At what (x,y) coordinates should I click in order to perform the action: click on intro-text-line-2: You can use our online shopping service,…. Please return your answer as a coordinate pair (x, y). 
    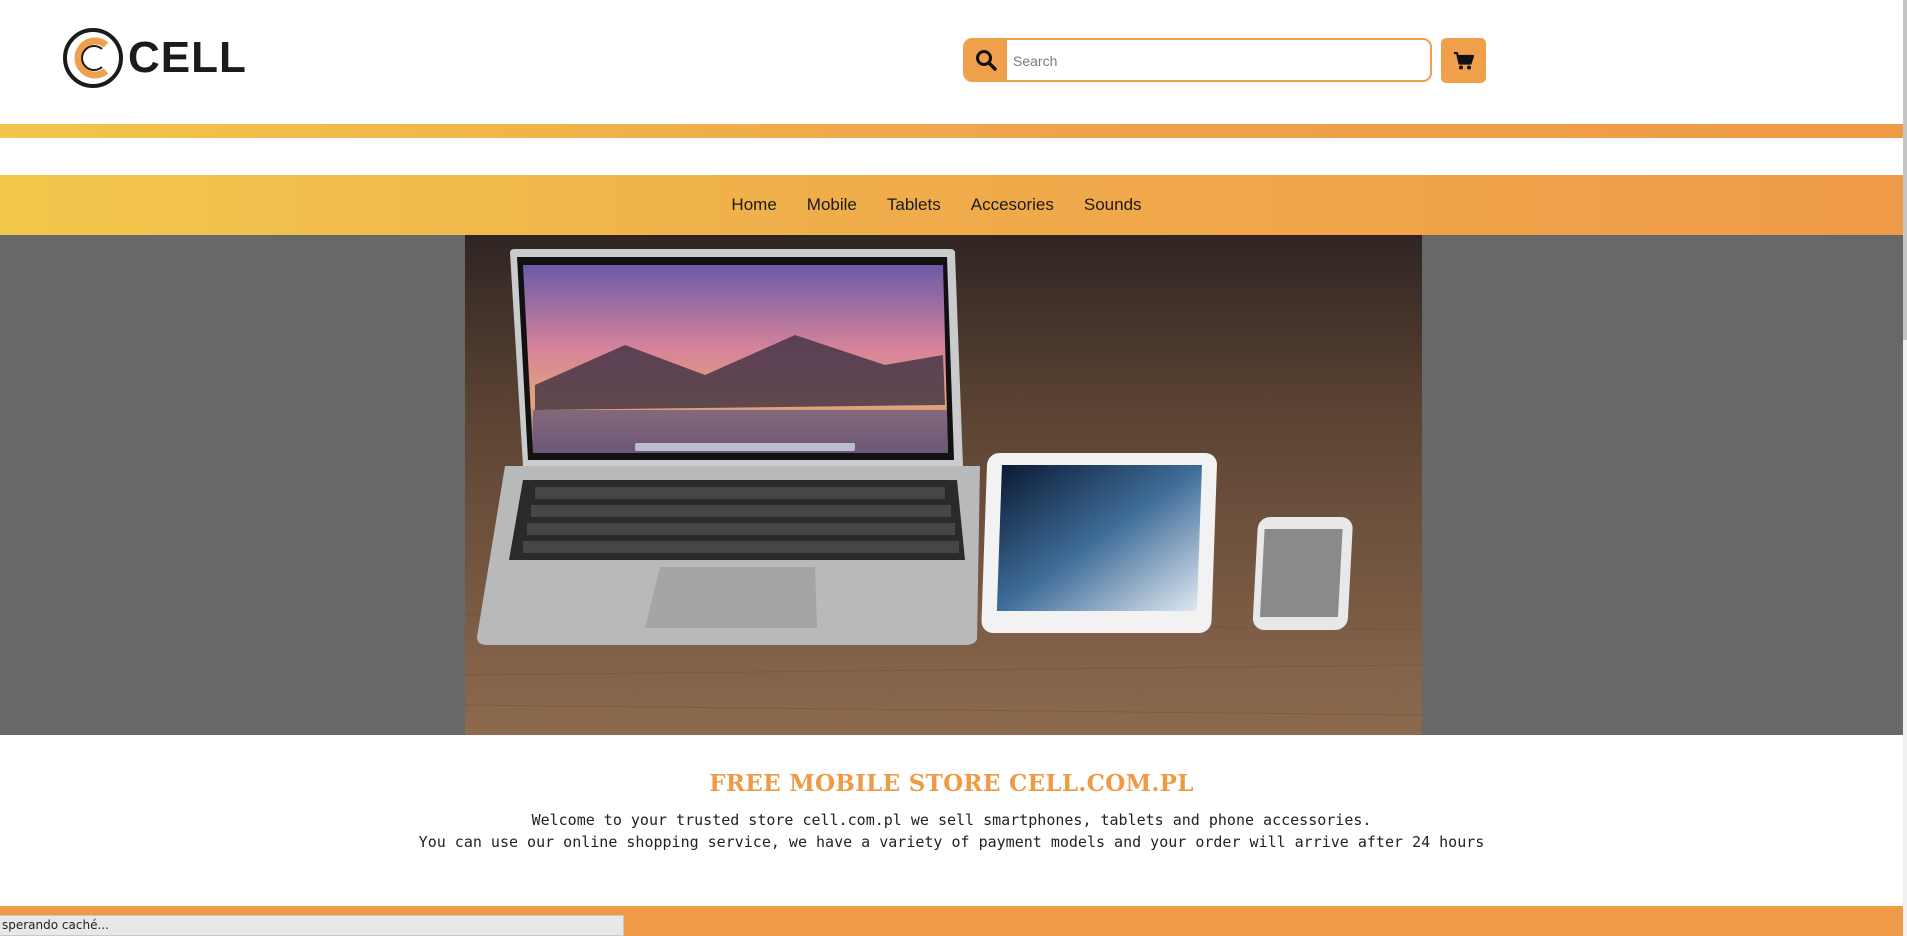
    Looking at the image, I should click on (951, 842).